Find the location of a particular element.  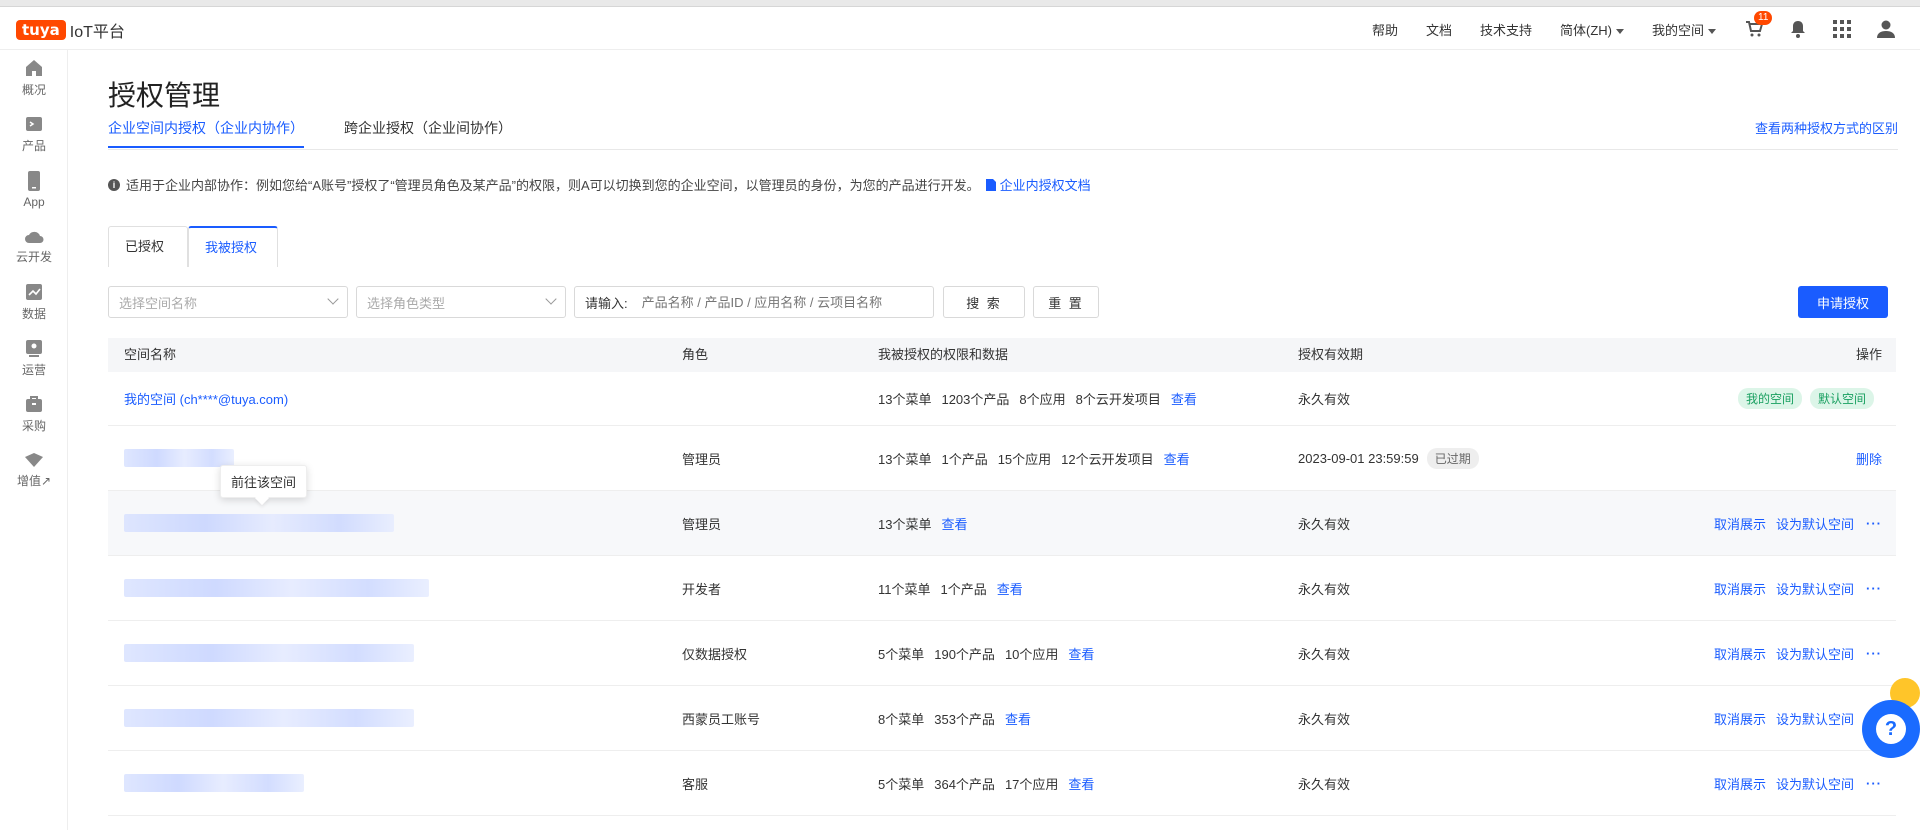

nav-support: 技术支持 is located at coordinates (1506, 29).